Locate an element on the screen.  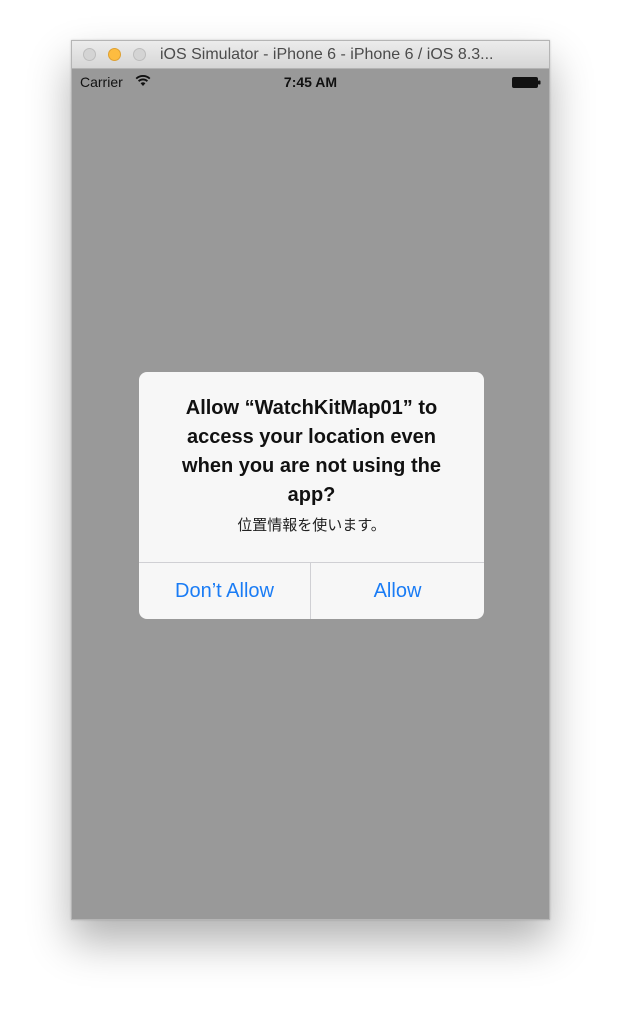
status-time: 7:45 AM is located at coordinates (310, 82).